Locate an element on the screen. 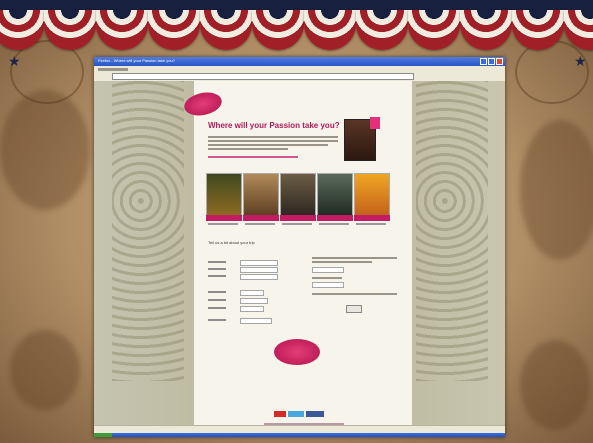  address-bar is located at coordinates (263, 76).